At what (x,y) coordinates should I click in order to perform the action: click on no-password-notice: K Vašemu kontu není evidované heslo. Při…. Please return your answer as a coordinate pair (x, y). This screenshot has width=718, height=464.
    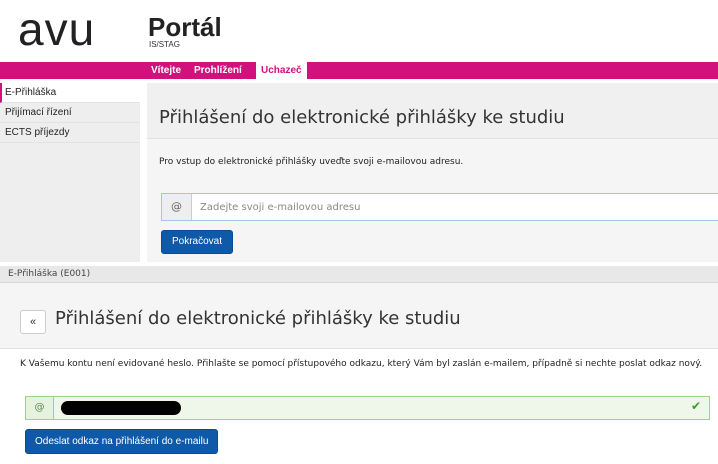
    Looking at the image, I should click on (361, 364).